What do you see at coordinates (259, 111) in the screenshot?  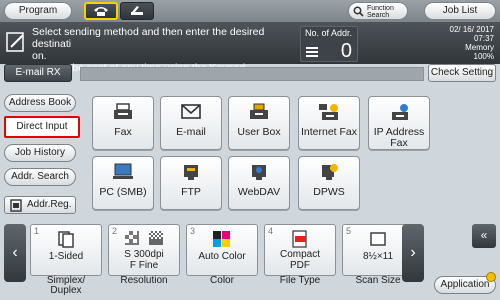 I see `user-box-icon` at bounding box center [259, 111].